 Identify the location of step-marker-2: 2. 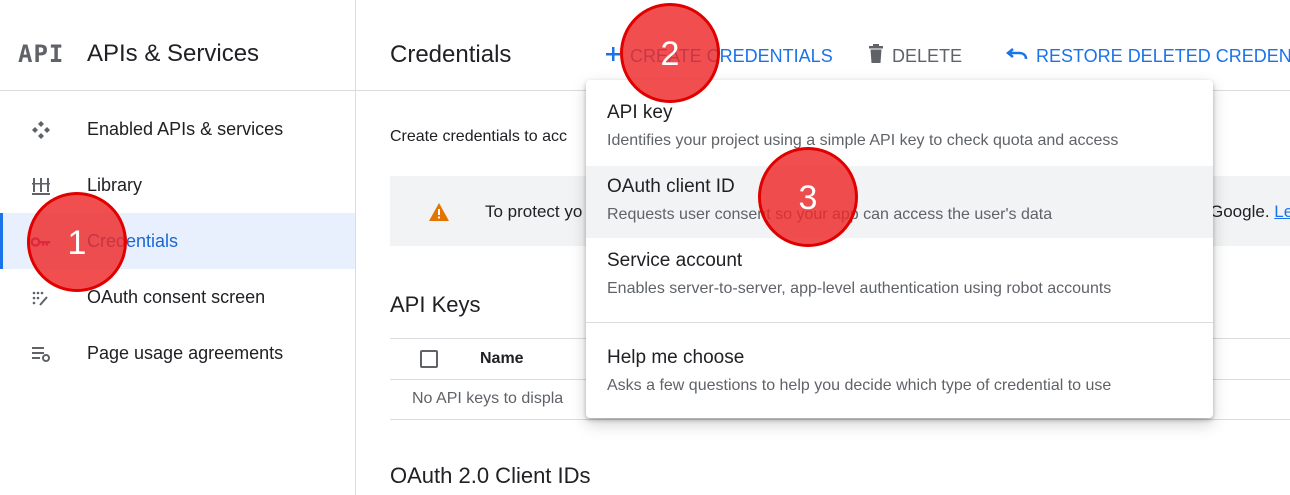
(670, 53).